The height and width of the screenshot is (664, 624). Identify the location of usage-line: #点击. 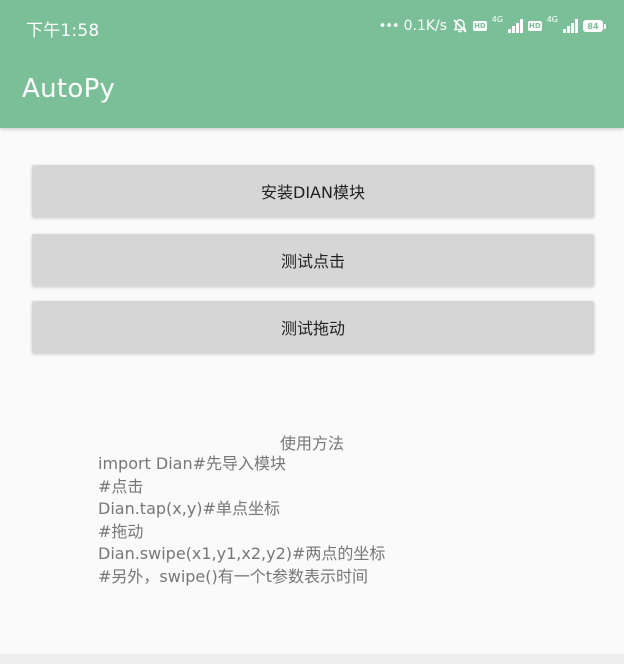
(121, 486).